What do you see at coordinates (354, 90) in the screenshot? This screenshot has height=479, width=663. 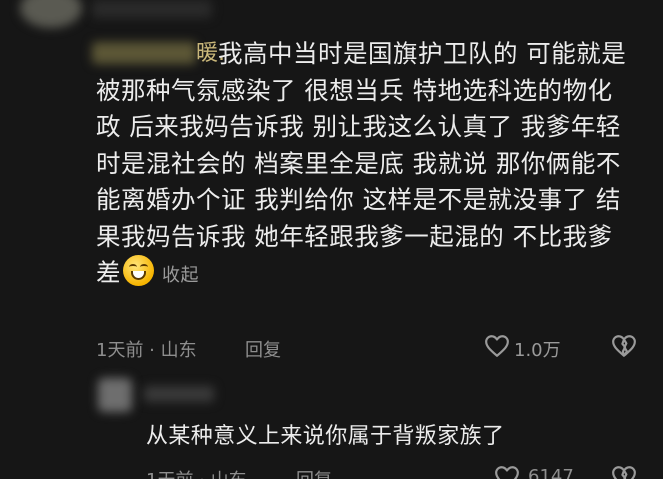 I see `comment-line-2: 被那种气氛感染了 很想当兵 特地选科选的物化` at bounding box center [354, 90].